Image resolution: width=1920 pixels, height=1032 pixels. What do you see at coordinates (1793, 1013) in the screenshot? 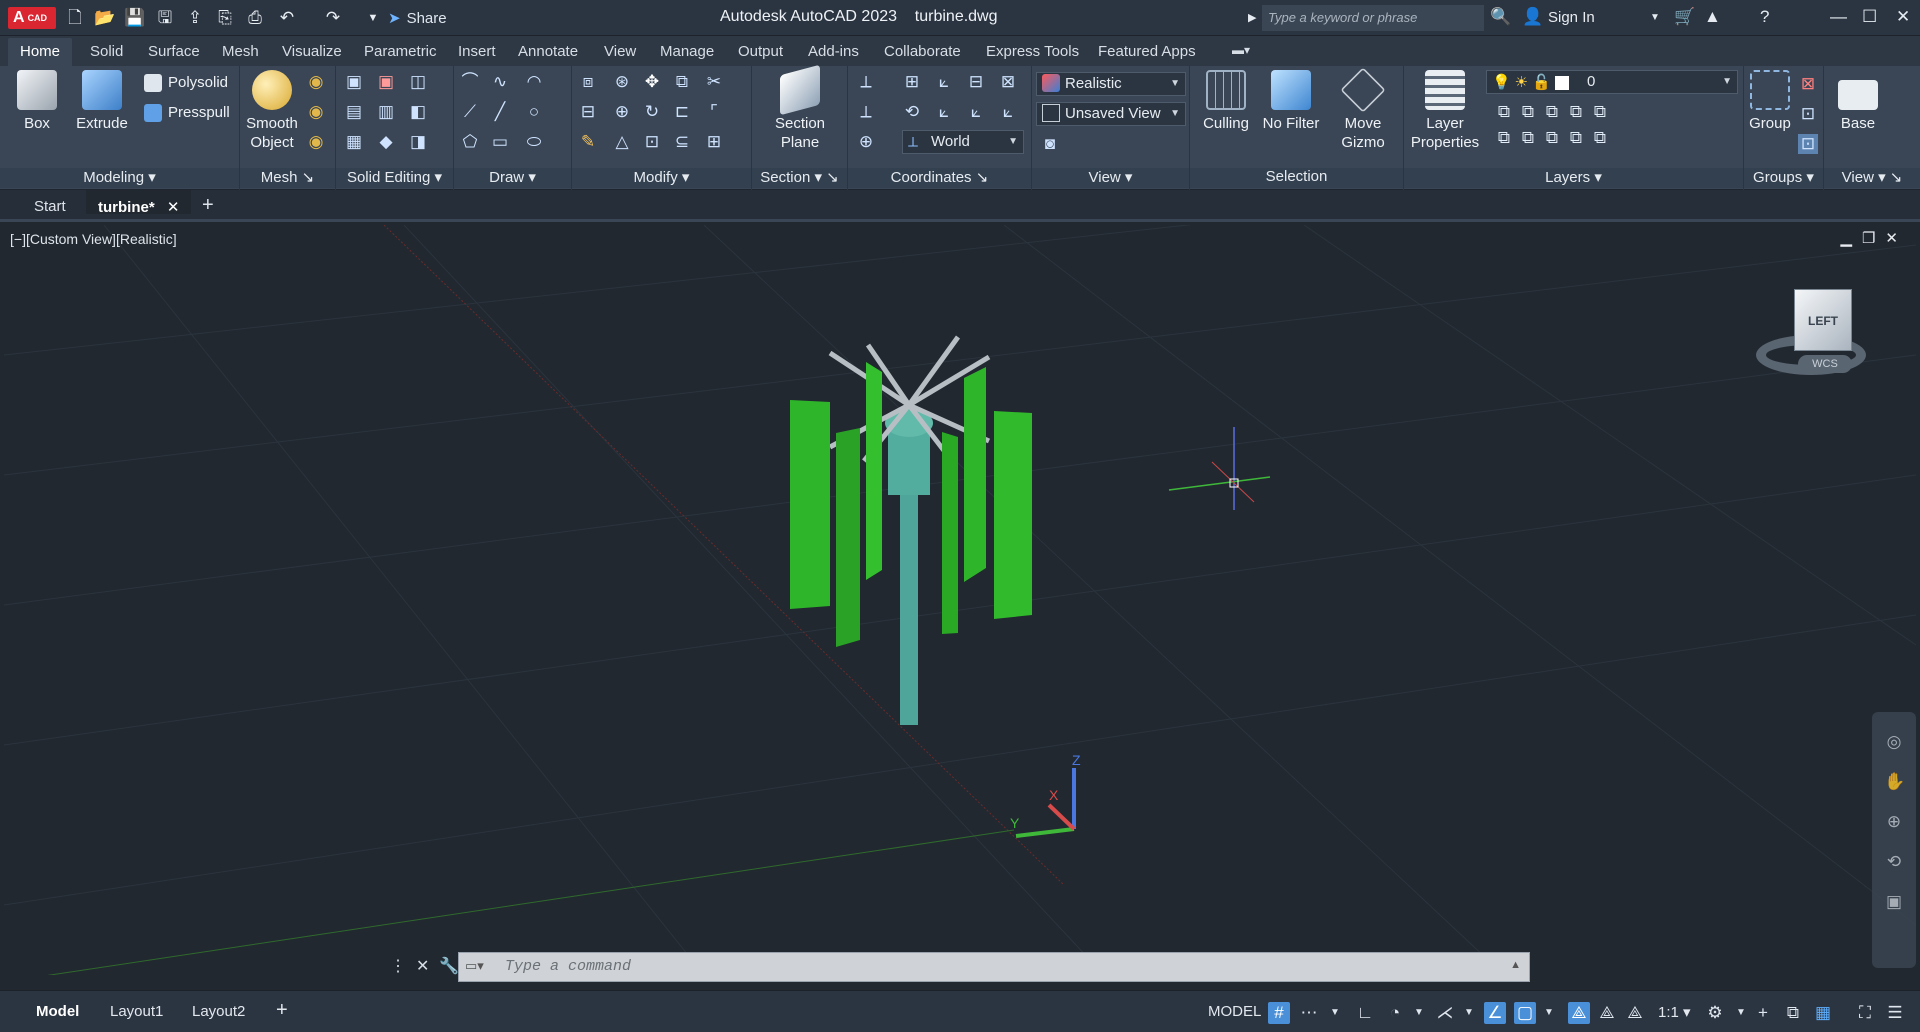
I see `units-icon: ⧉` at bounding box center [1793, 1013].